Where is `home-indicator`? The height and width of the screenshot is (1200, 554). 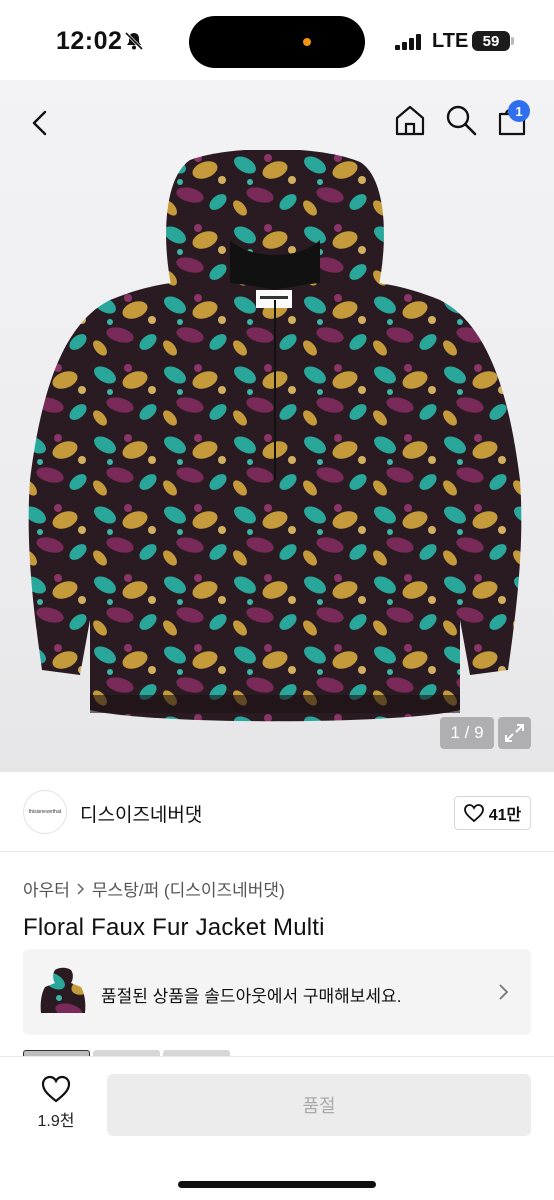
home-indicator is located at coordinates (277, 1184).